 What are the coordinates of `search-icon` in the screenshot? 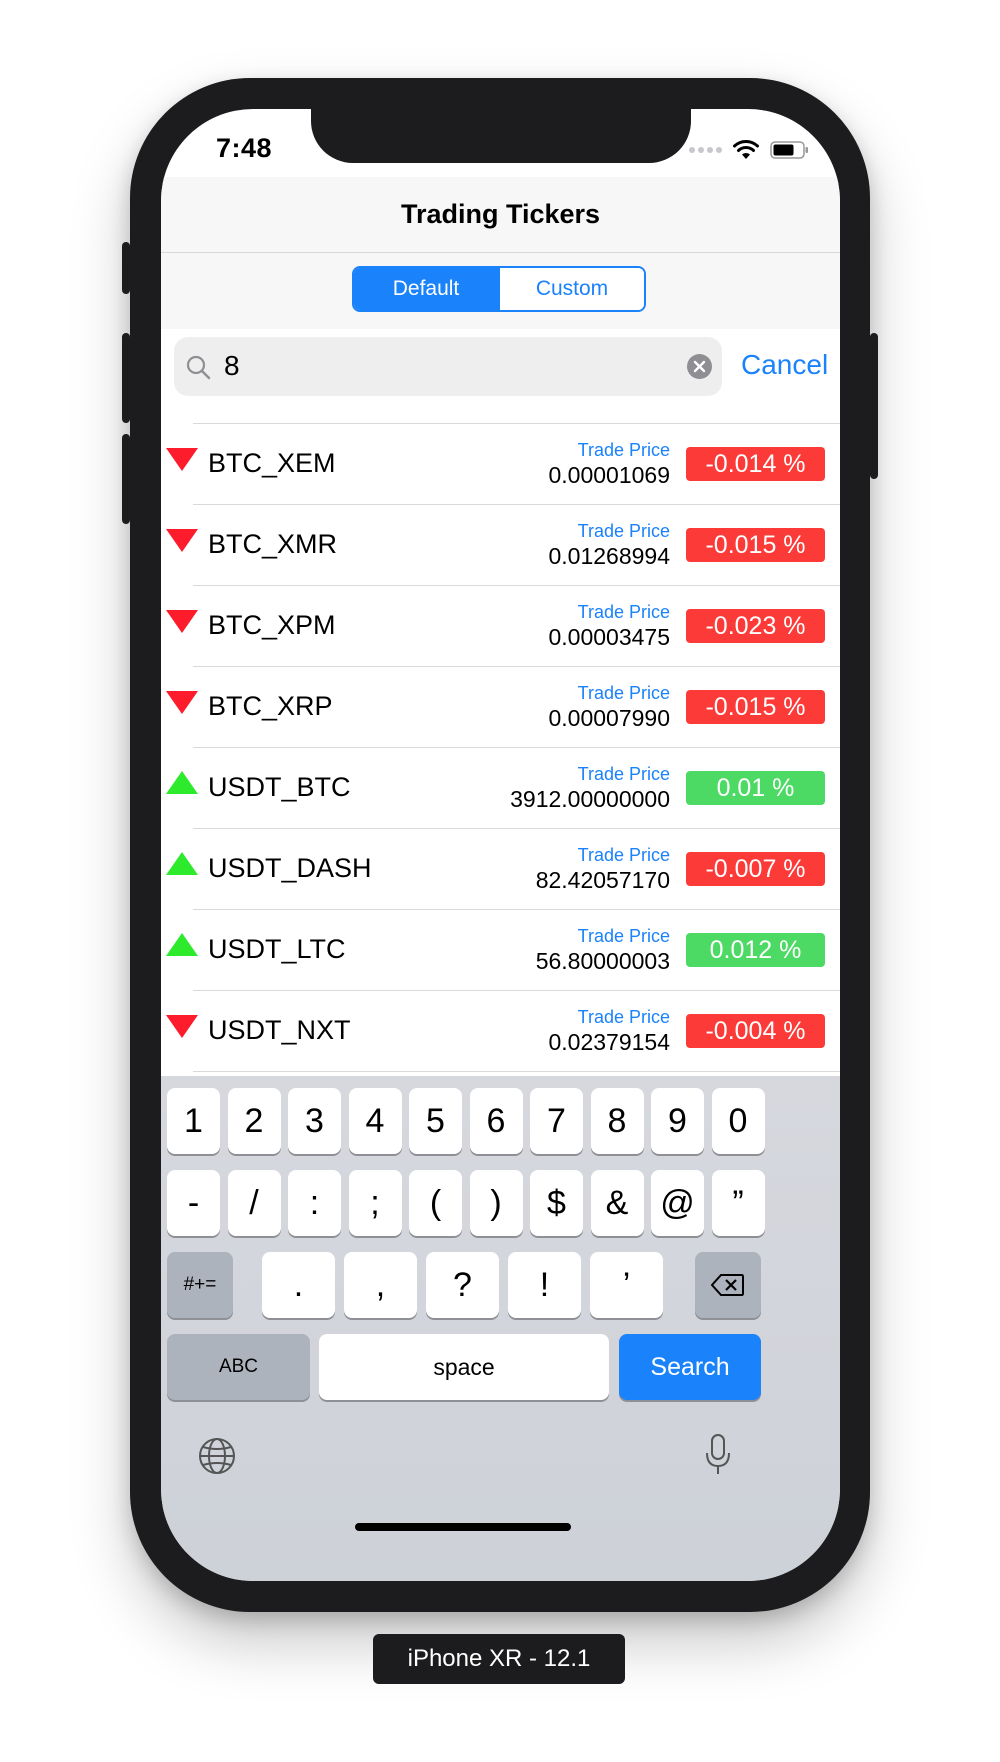 It's located at (198, 367).